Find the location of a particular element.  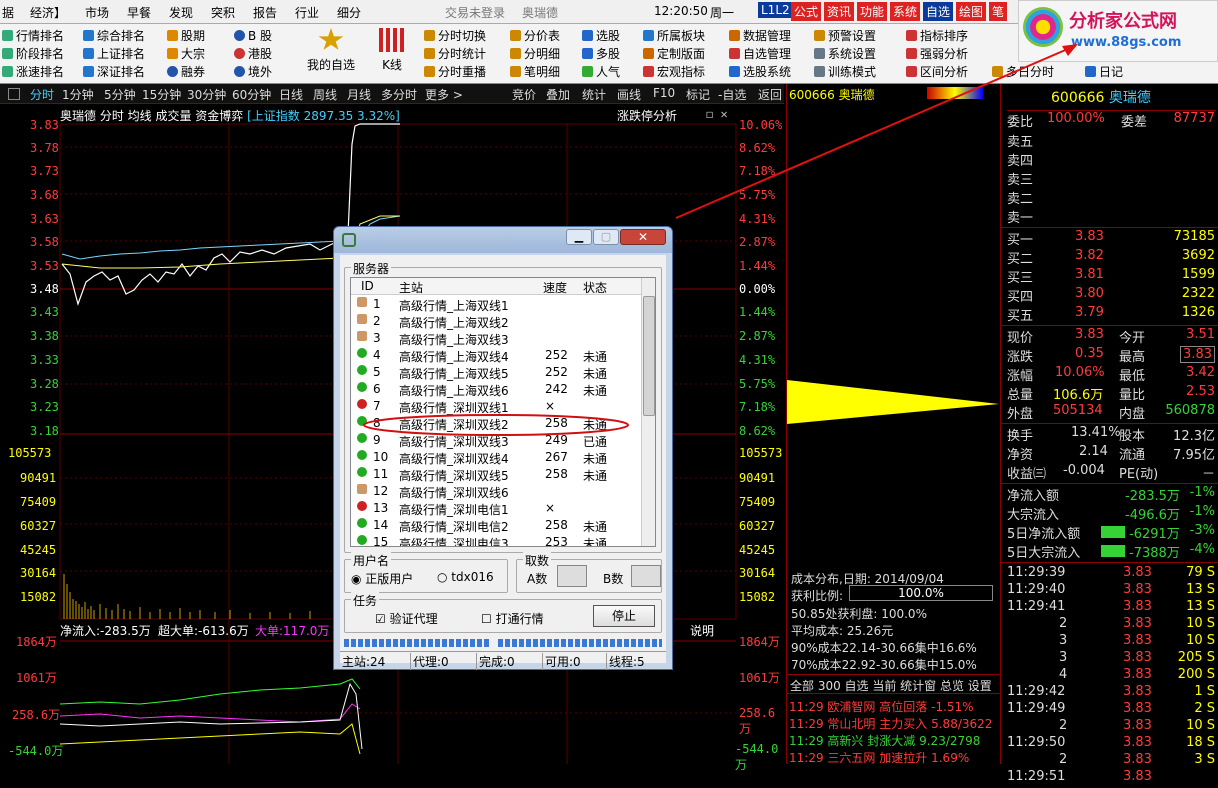

menu-item: 突积 is located at coordinates (223, 12).